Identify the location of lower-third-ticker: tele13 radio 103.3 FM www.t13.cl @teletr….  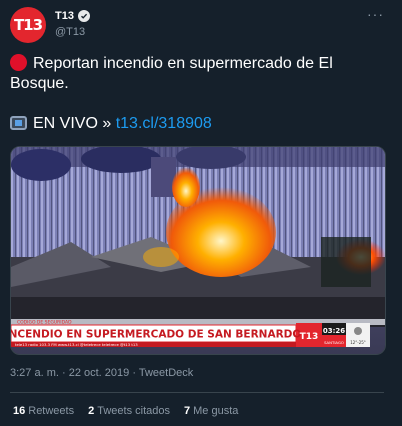
(76, 344).